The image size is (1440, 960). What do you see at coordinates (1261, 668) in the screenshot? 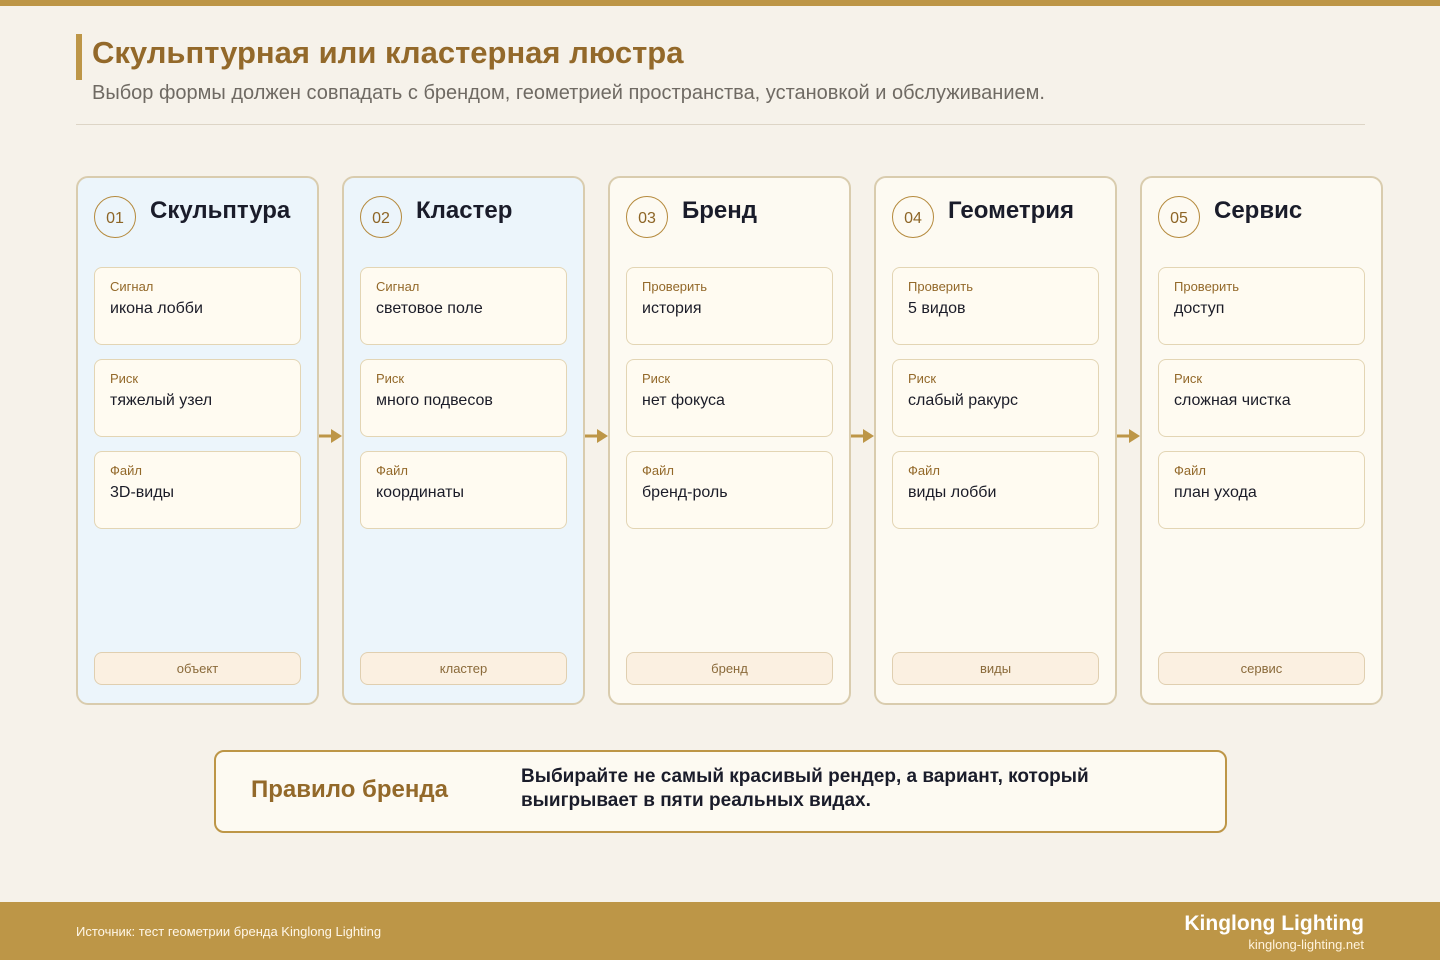
I see `step-tag: сервис` at bounding box center [1261, 668].